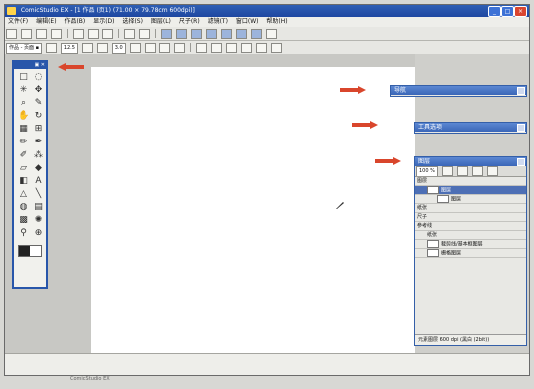 The image size is (534, 389). What do you see at coordinates (447, 171) in the screenshot?
I see `new-layer-icon` at bounding box center [447, 171].